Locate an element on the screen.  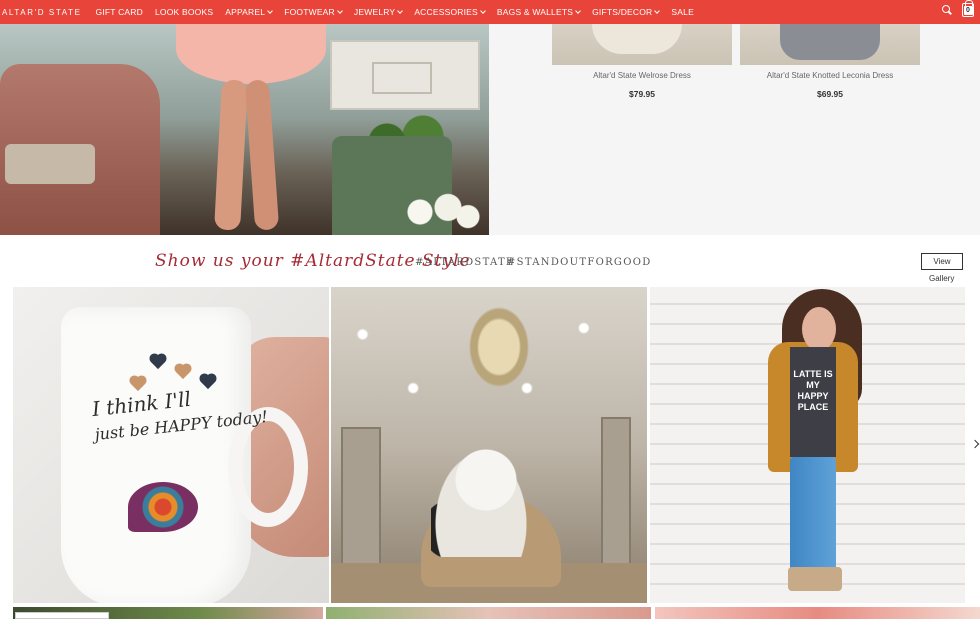
nav-item-gifts-decor: GIFTS/DECOR is located at coordinates (626, 12).